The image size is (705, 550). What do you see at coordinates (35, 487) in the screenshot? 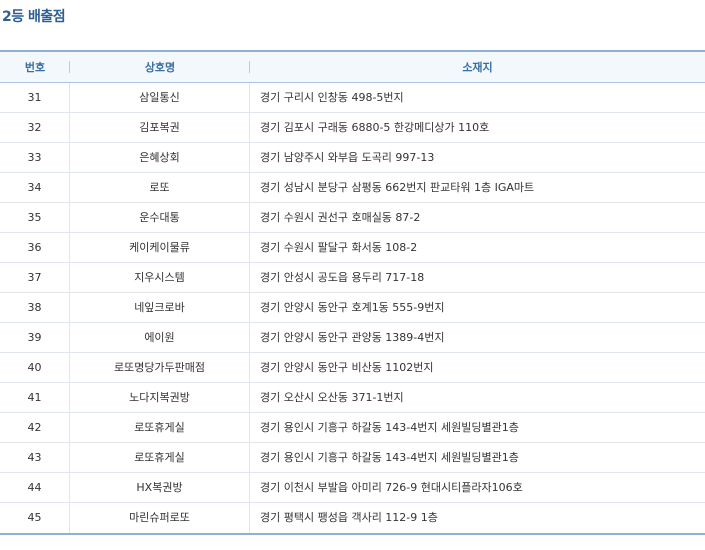
I see `row-number: 44` at bounding box center [35, 487].